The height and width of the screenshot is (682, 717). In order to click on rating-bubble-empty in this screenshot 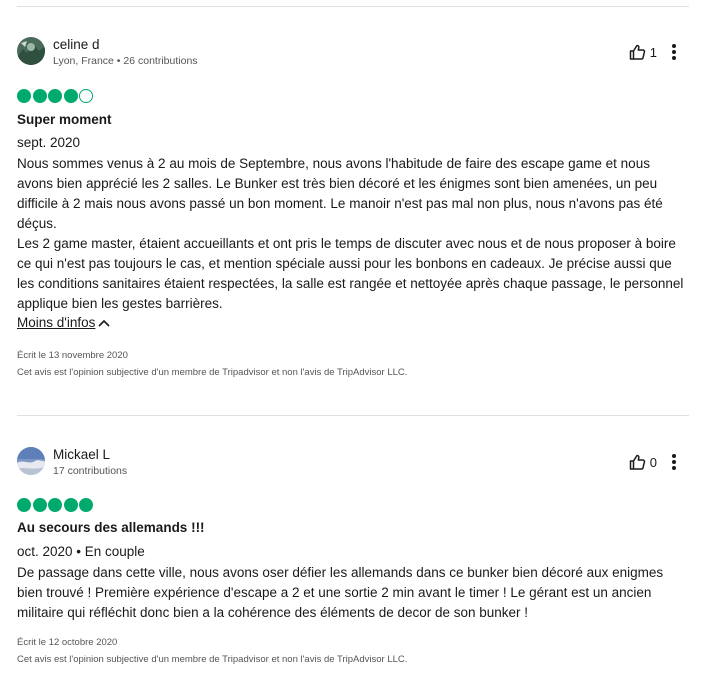, I will do `click(86, 96)`.